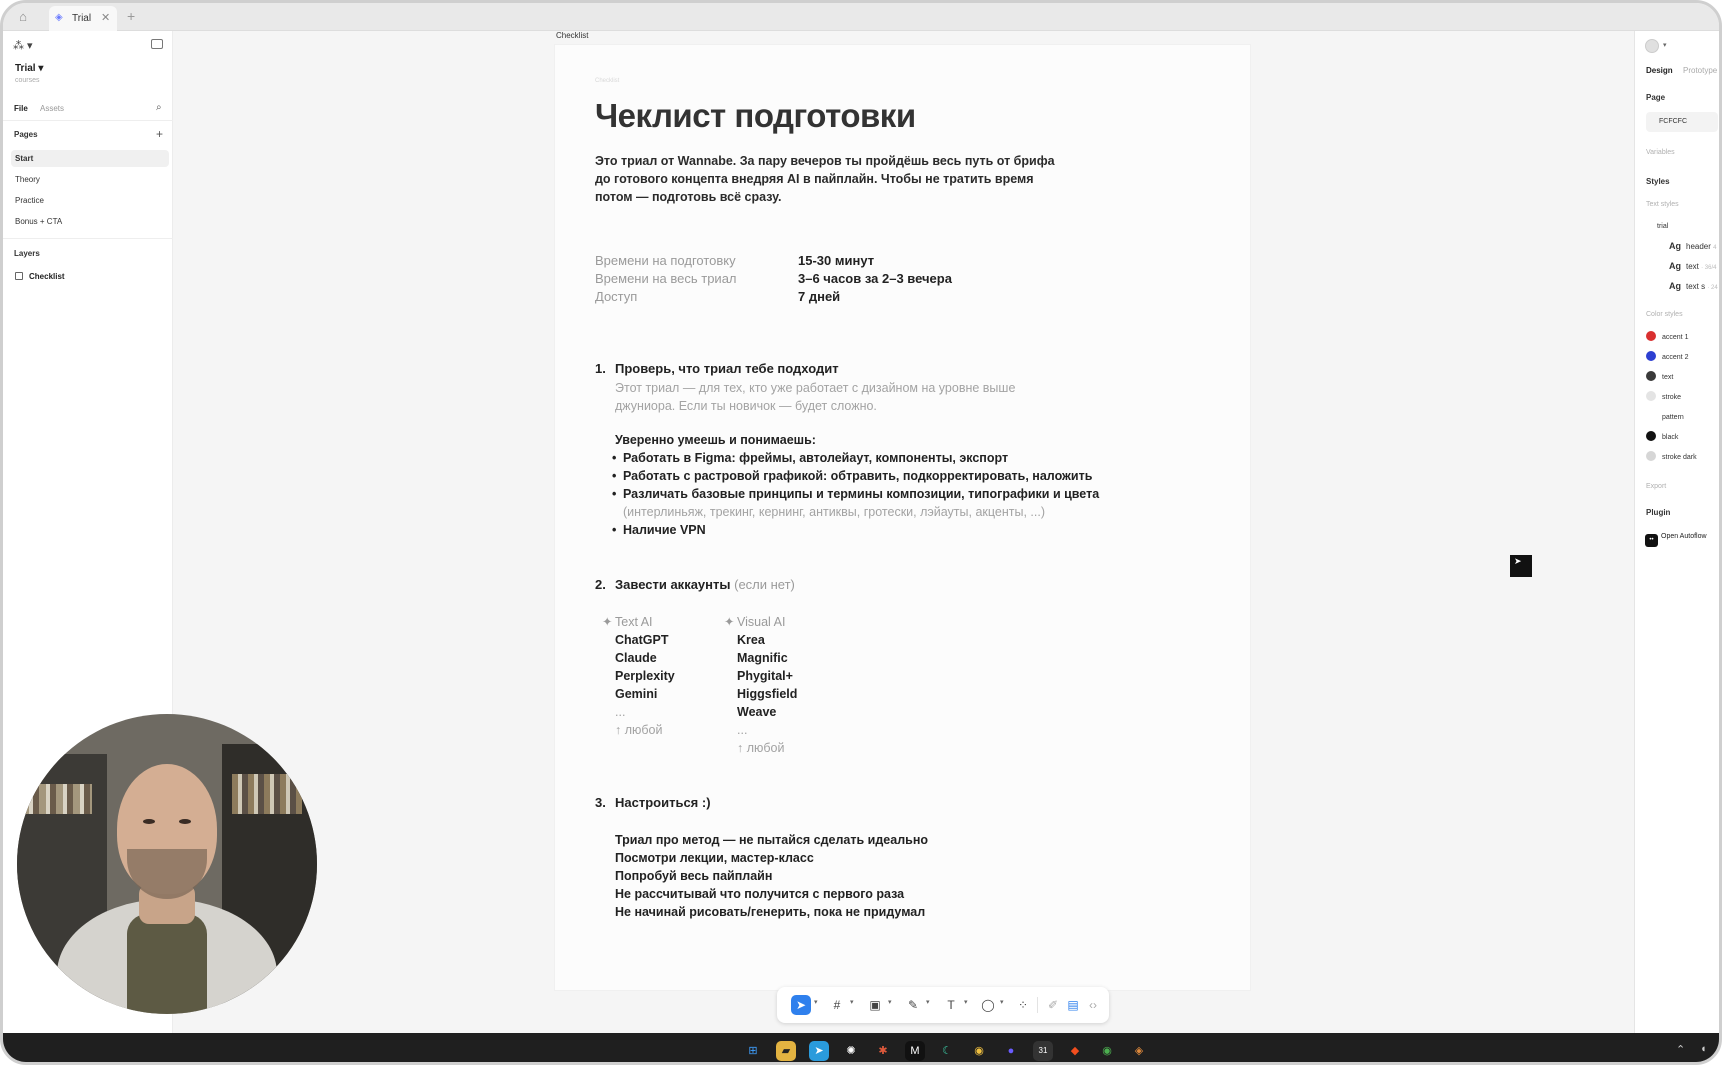 This screenshot has width=1722, height=1065. I want to click on info-key: Времени на подготовку, so click(665, 260).